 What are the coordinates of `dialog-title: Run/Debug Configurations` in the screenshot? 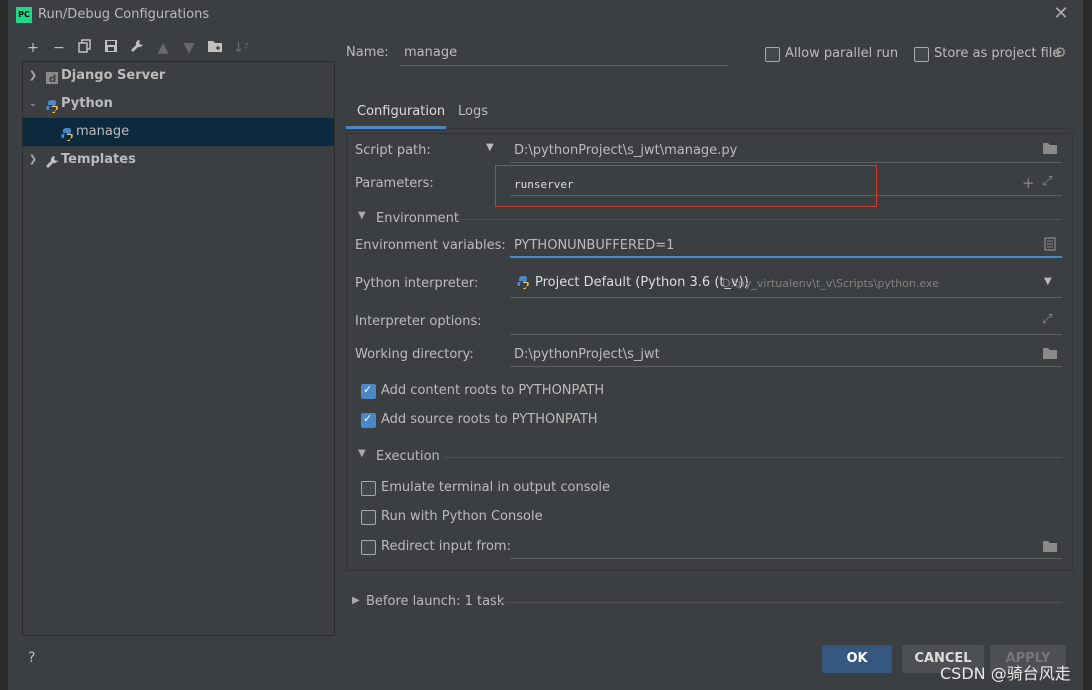 It's located at (123, 14).